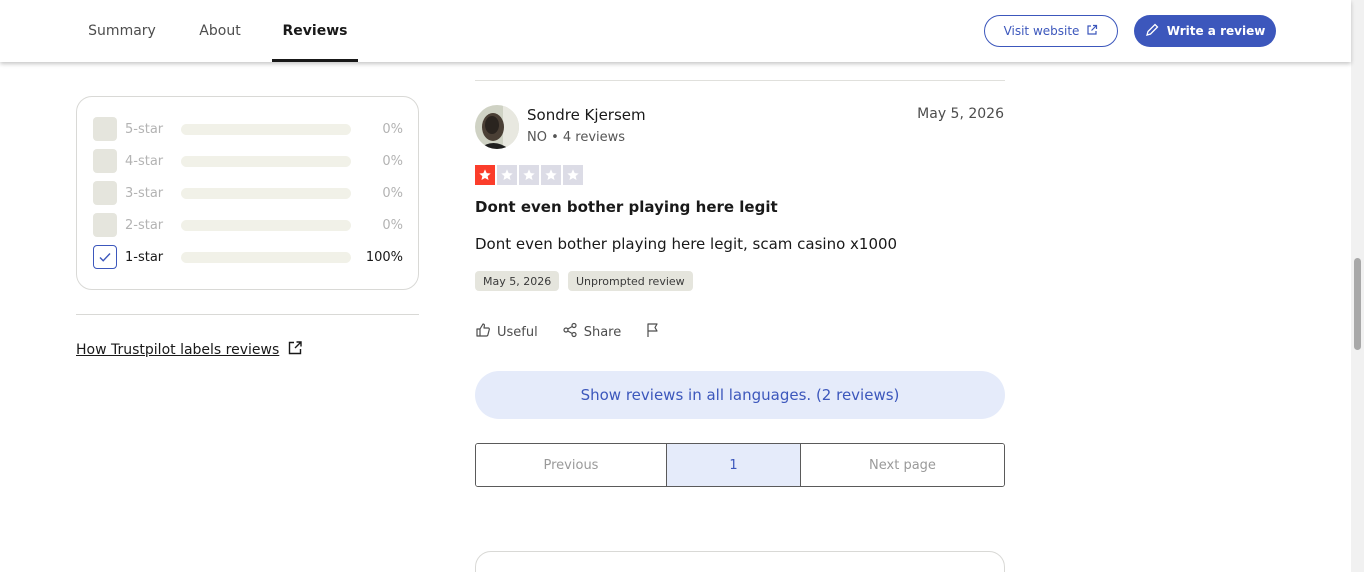 Image resolution: width=1364 pixels, height=572 pixels. I want to click on filter-label: 1-star, so click(144, 257).